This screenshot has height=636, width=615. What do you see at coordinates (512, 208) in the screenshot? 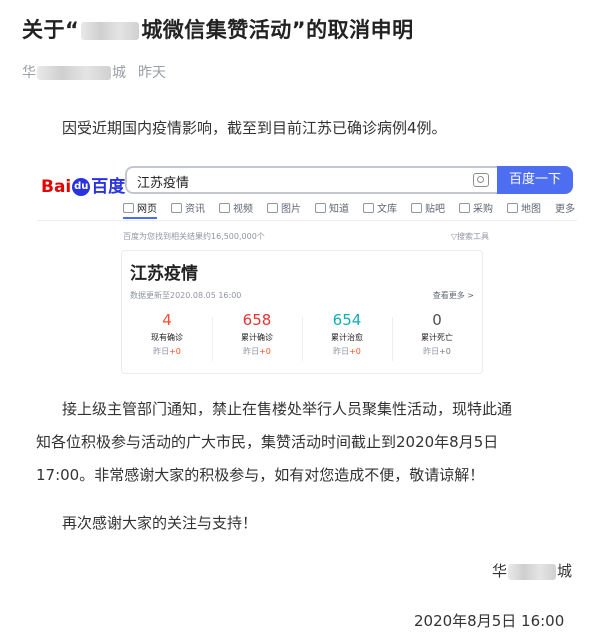
I see `map-icon` at bounding box center [512, 208].